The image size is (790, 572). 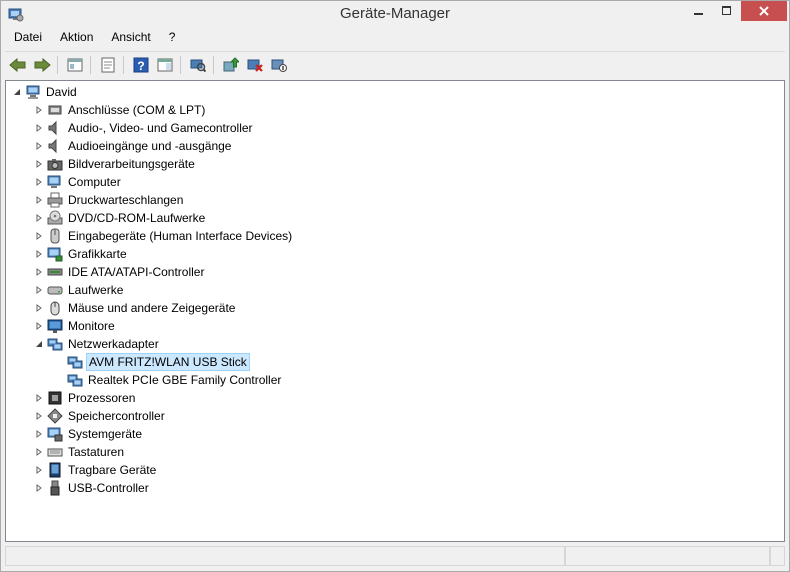 What do you see at coordinates (55, 236) in the screenshot?
I see `hid-icon` at bounding box center [55, 236].